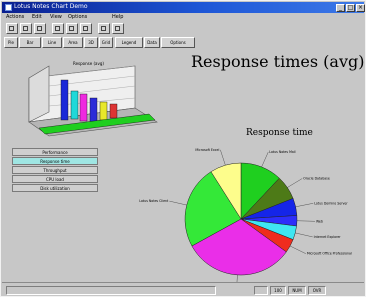 The image size is (366, 297). What do you see at coordinates (261, 290) in the screenshot?
I see `status-cell-blank` at bounding box center [261, 290].